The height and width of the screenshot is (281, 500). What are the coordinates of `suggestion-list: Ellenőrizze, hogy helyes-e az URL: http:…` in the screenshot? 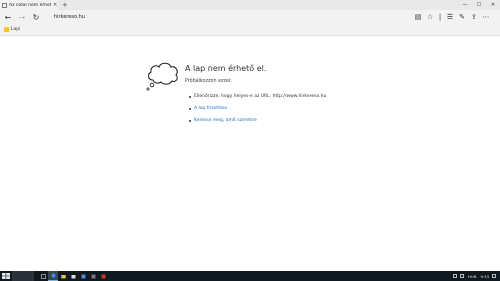 It's located at (257, 112).